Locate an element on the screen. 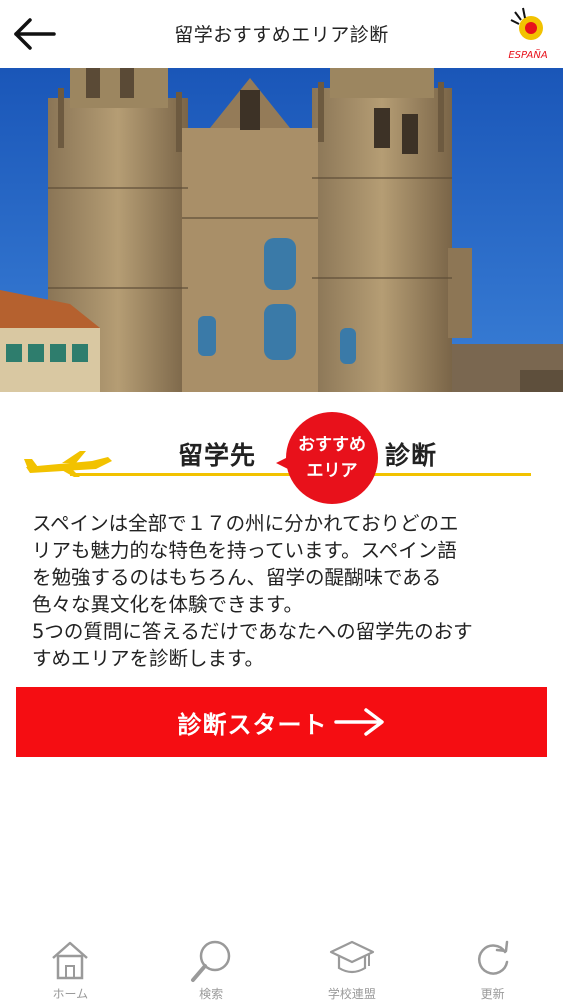  description-line: 5つの質問に答えるだけであなたへの留学先のおす is located at coordinates (252, 631).